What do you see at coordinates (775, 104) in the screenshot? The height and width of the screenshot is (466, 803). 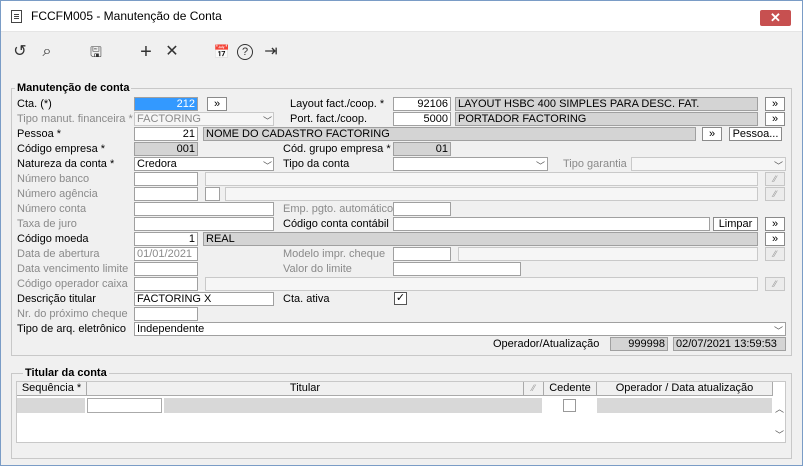 I see `layout-nav-button: »` at bounding box center [775, 104].